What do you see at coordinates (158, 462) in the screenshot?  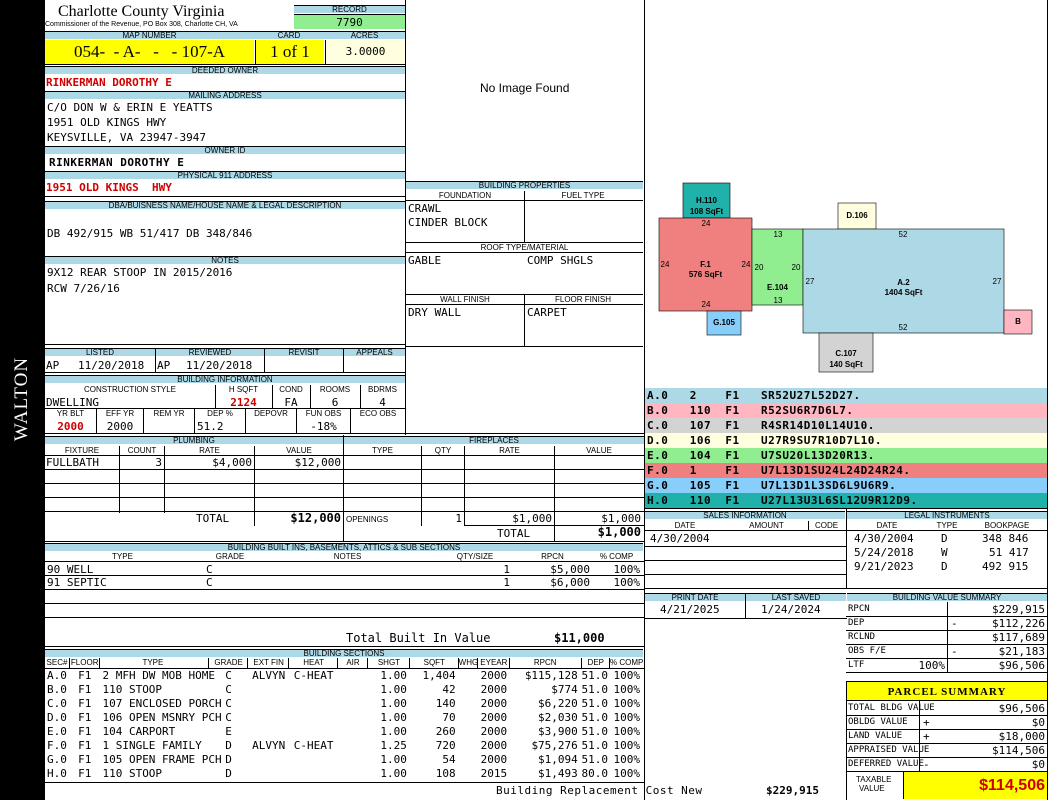 I see `plumbing-count: 3` at bounding box center [158, 462].